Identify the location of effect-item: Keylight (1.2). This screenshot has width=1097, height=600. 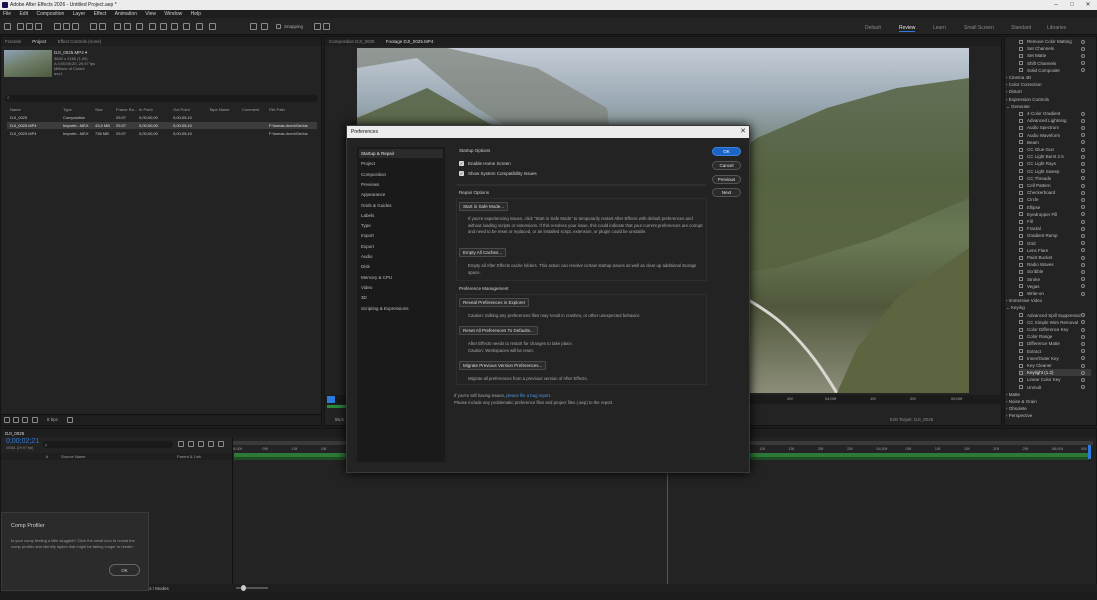
(1055, 373).